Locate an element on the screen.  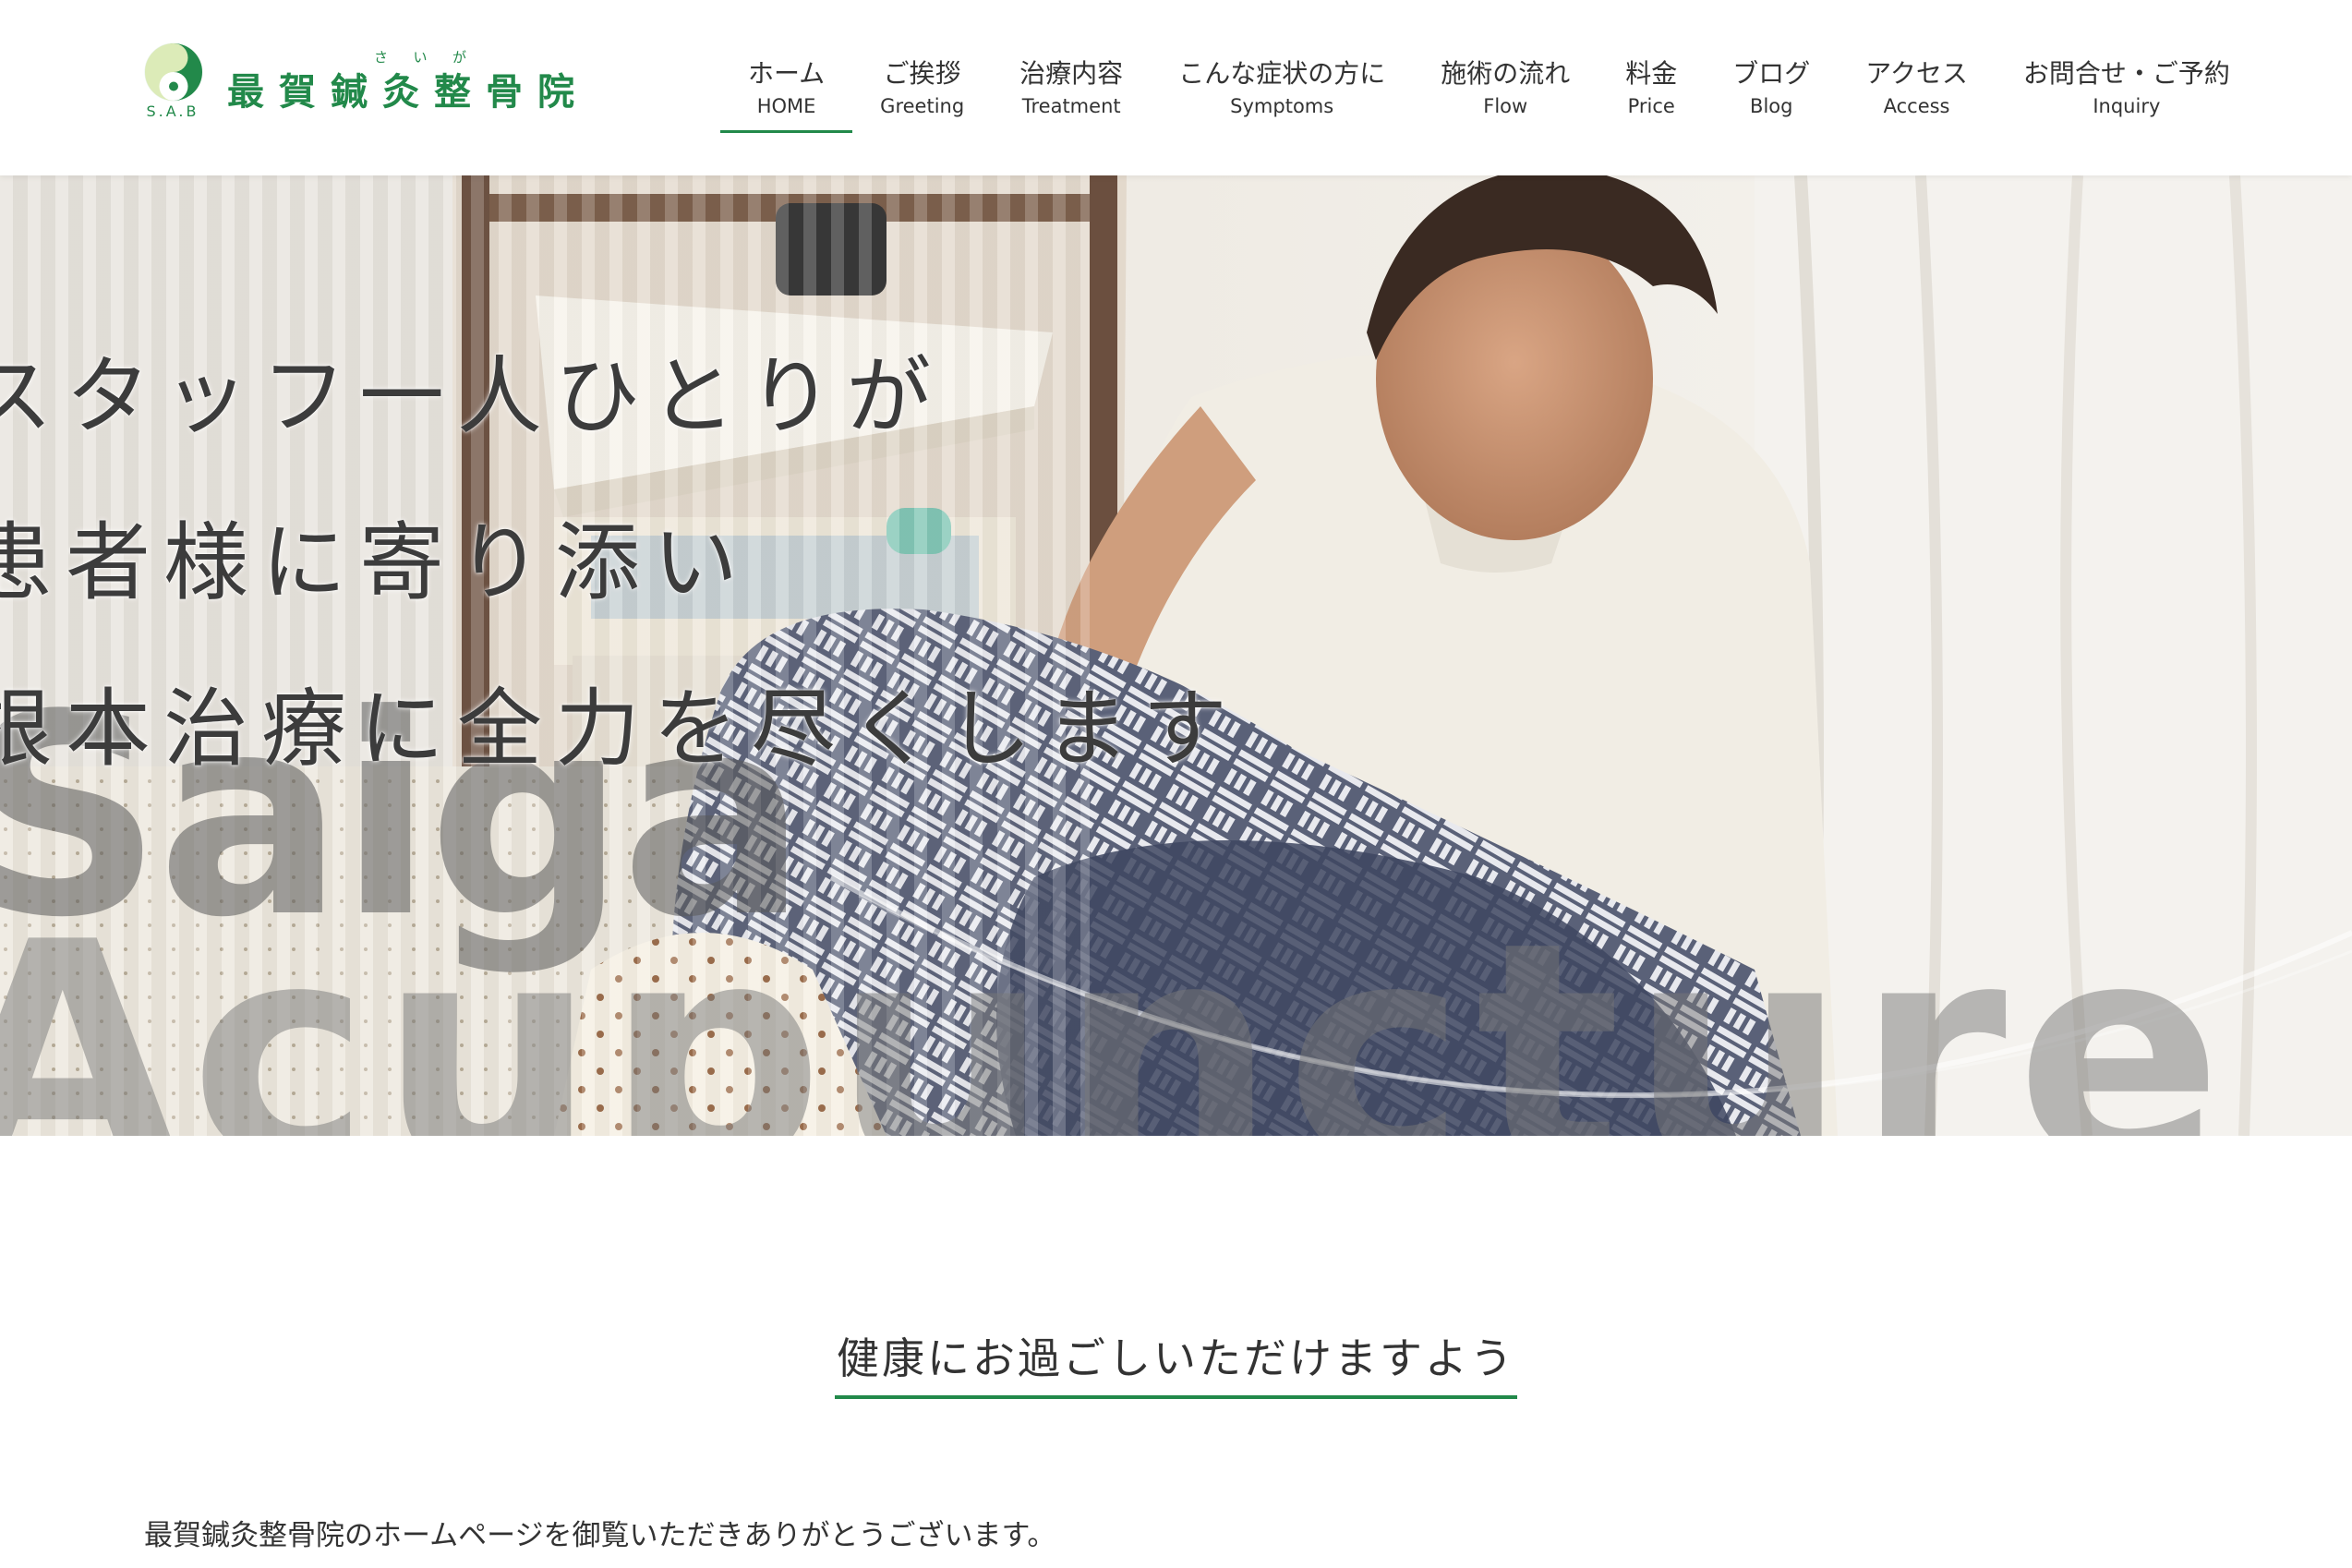
nav-label-en: Greeting is located at coordinates (922, 106).